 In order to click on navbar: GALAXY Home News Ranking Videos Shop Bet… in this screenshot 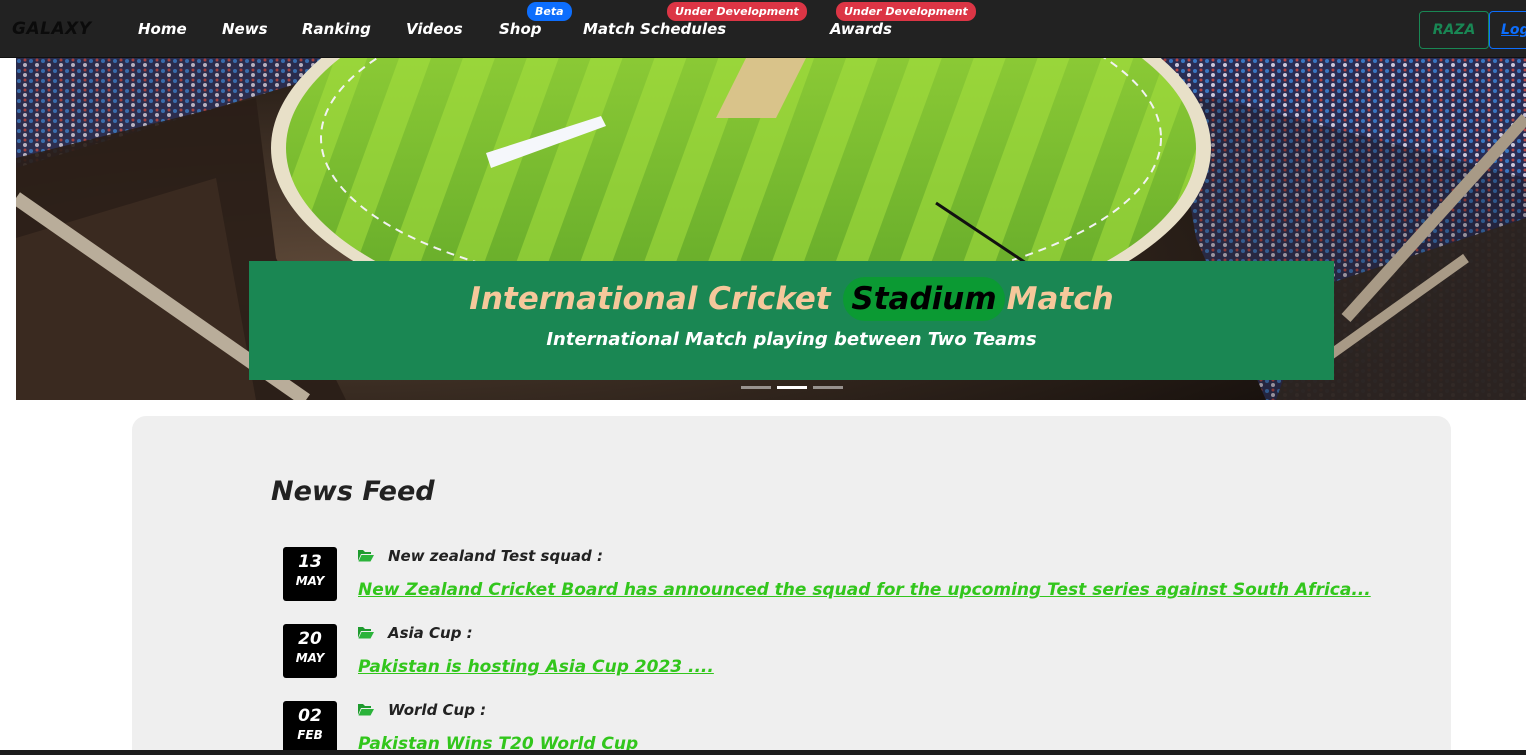, I will do `click(763, 29)`.